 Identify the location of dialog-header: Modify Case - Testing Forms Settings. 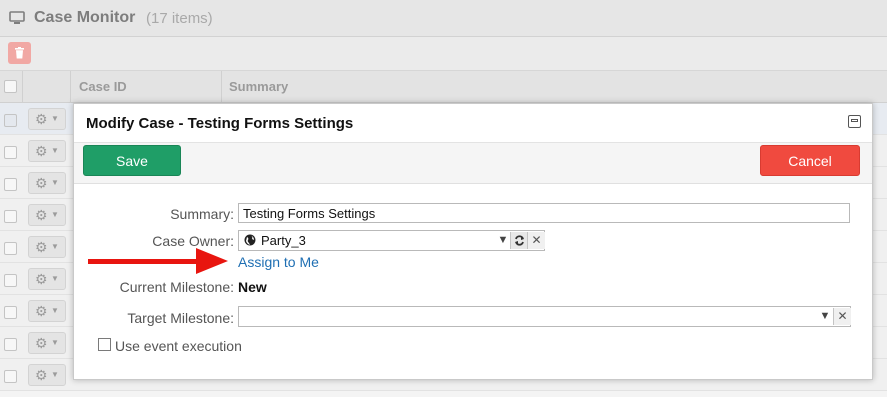
(473, 123).